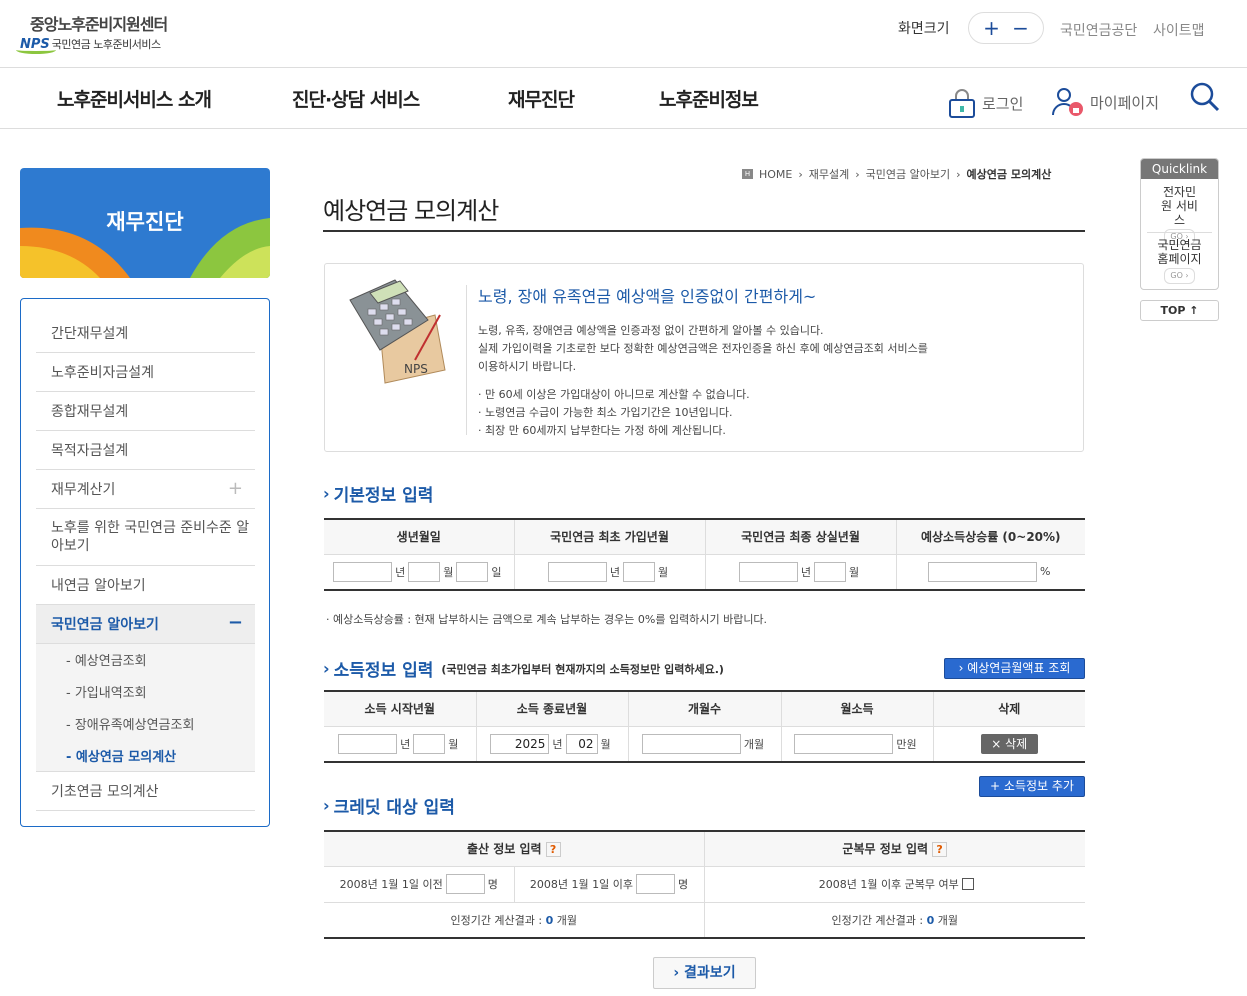  Describe the element at coordinates (691, 743) in the screenshot. I see `months-input` at that location.